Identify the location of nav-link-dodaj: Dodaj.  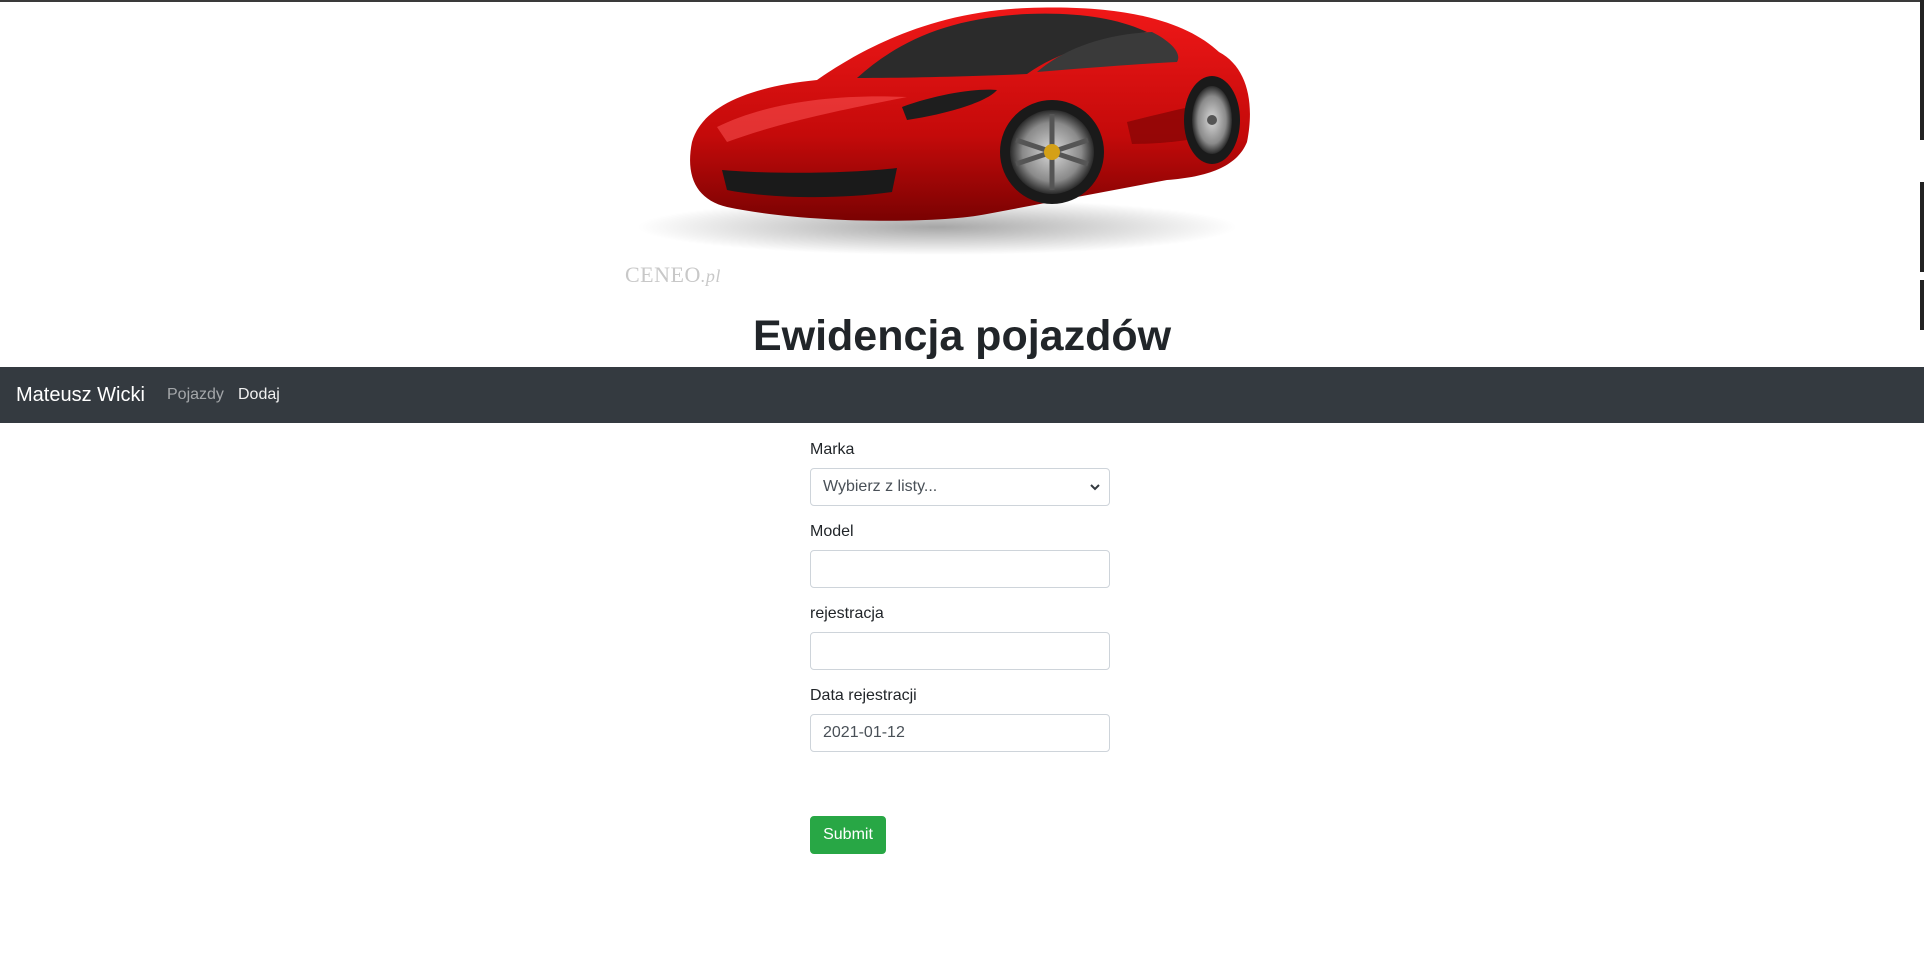
(259, 395).